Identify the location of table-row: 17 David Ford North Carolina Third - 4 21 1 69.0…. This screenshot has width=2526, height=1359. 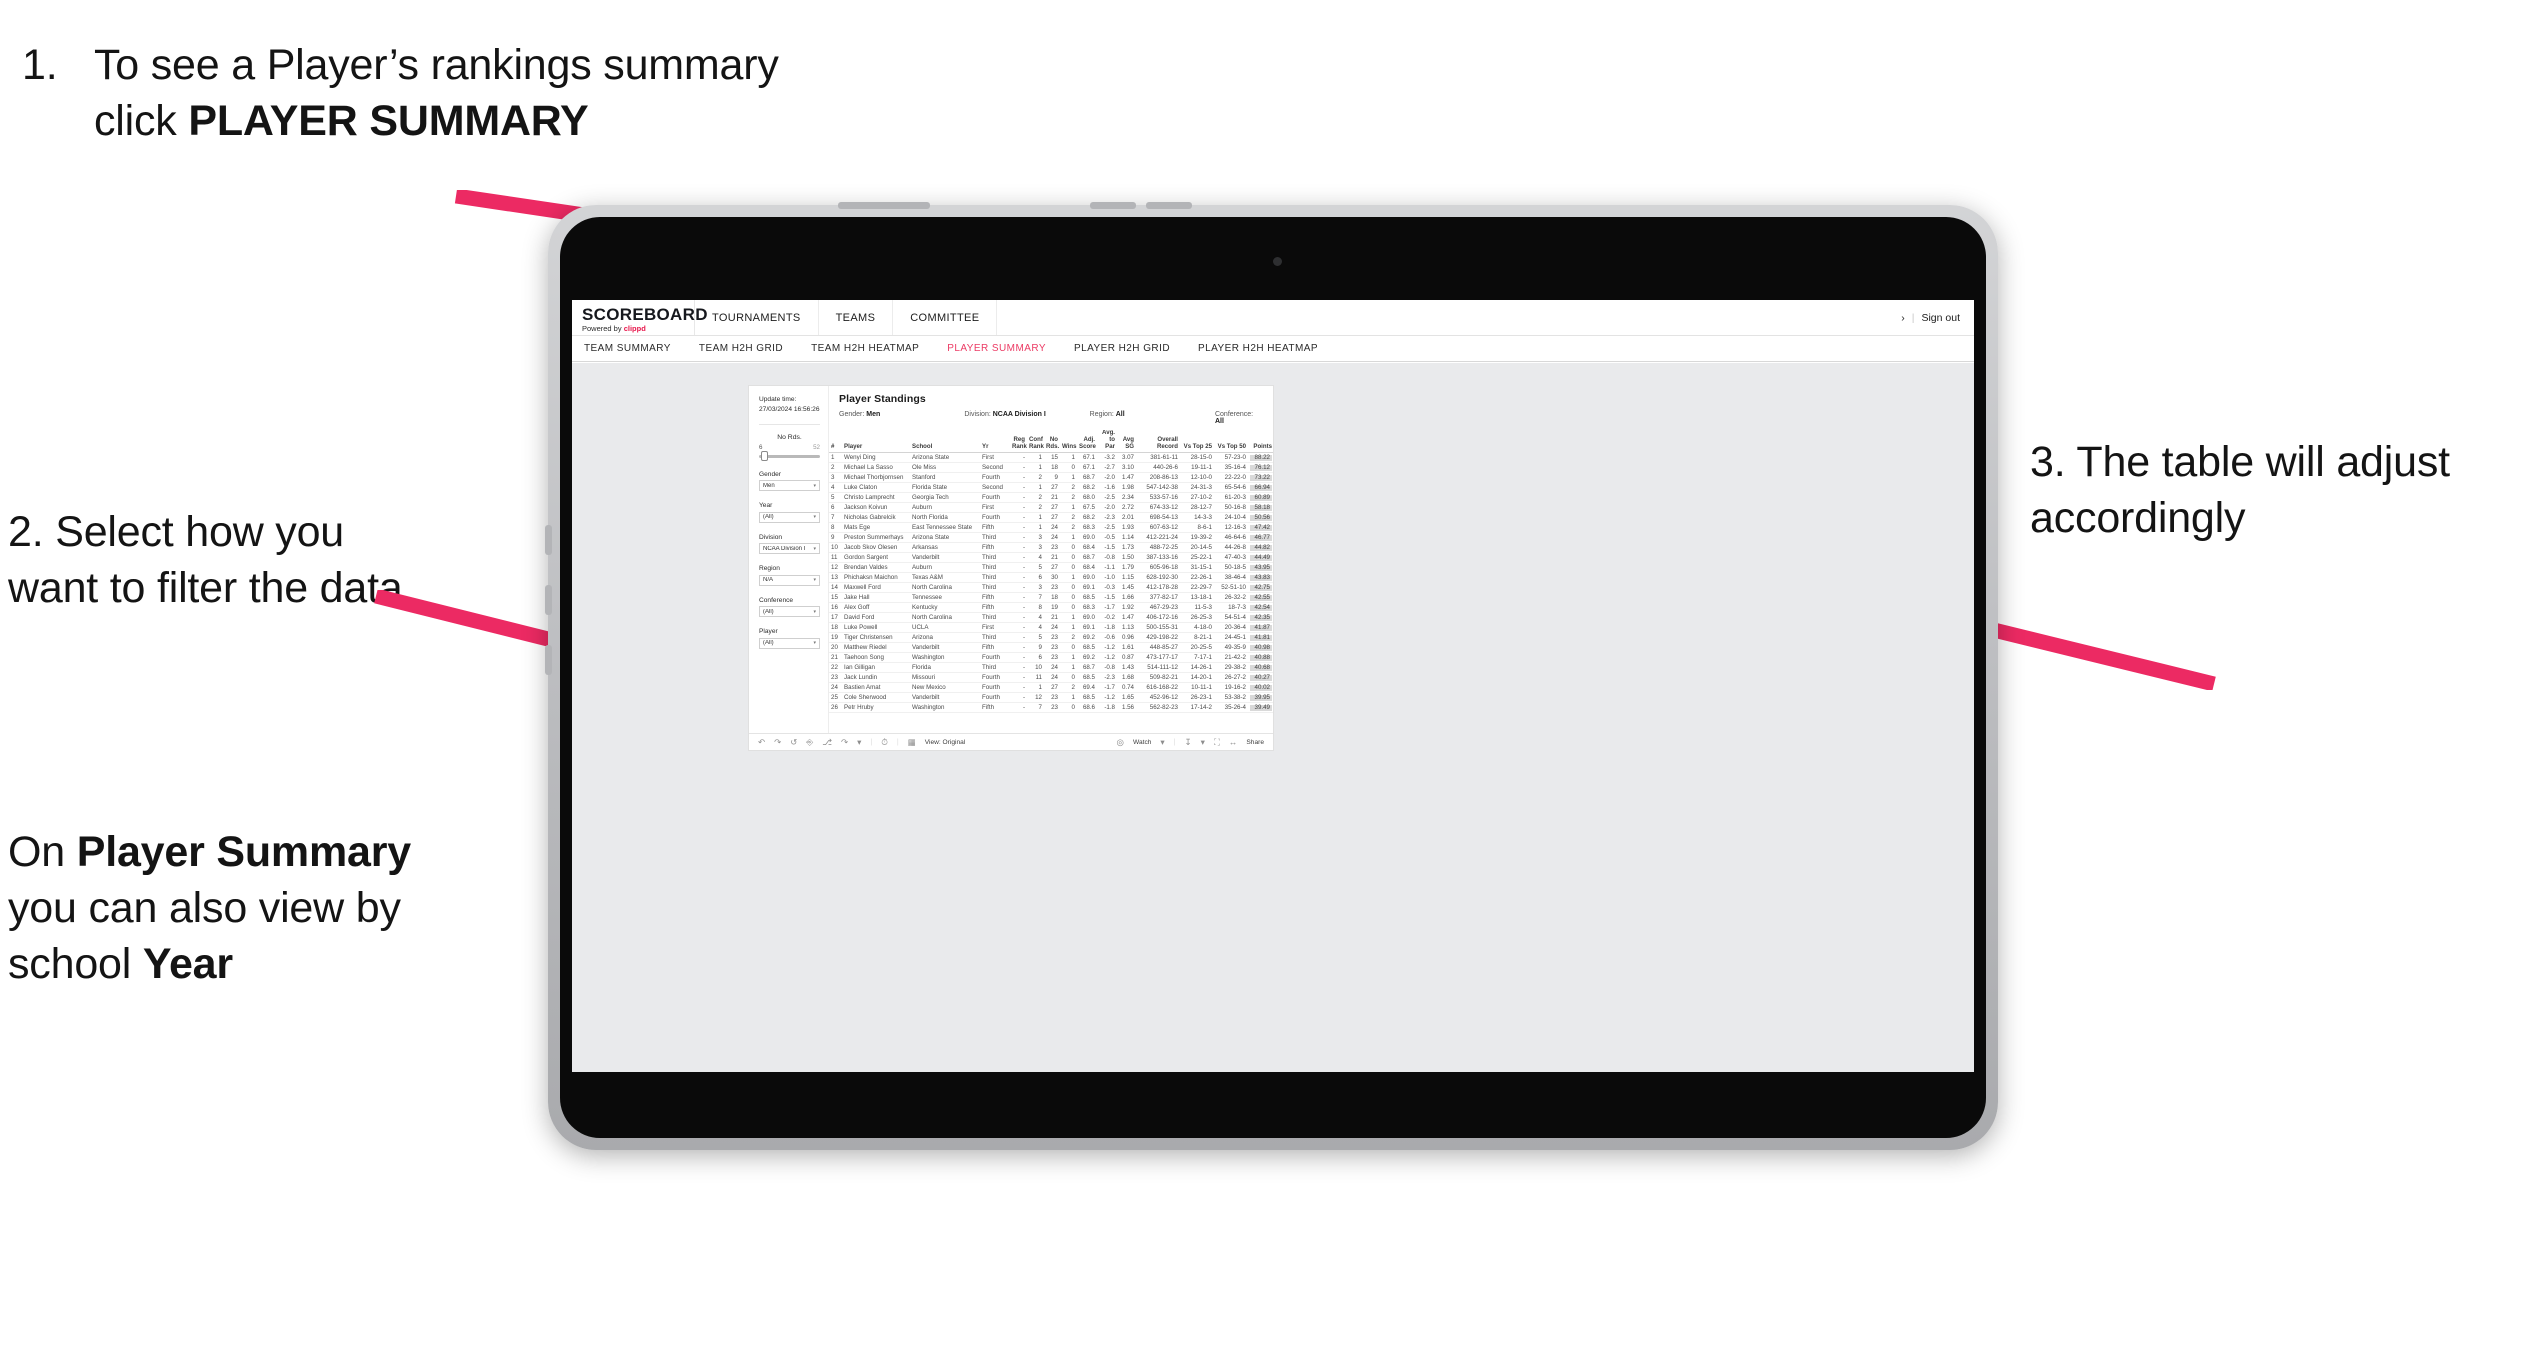
(1051, 618).